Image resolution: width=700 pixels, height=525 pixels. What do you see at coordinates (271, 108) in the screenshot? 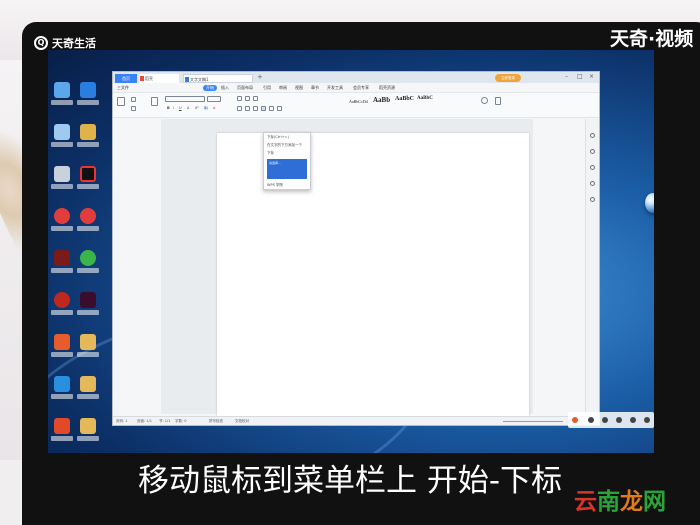
I see `line-spacing-icon` at bounding box center [271, 108].